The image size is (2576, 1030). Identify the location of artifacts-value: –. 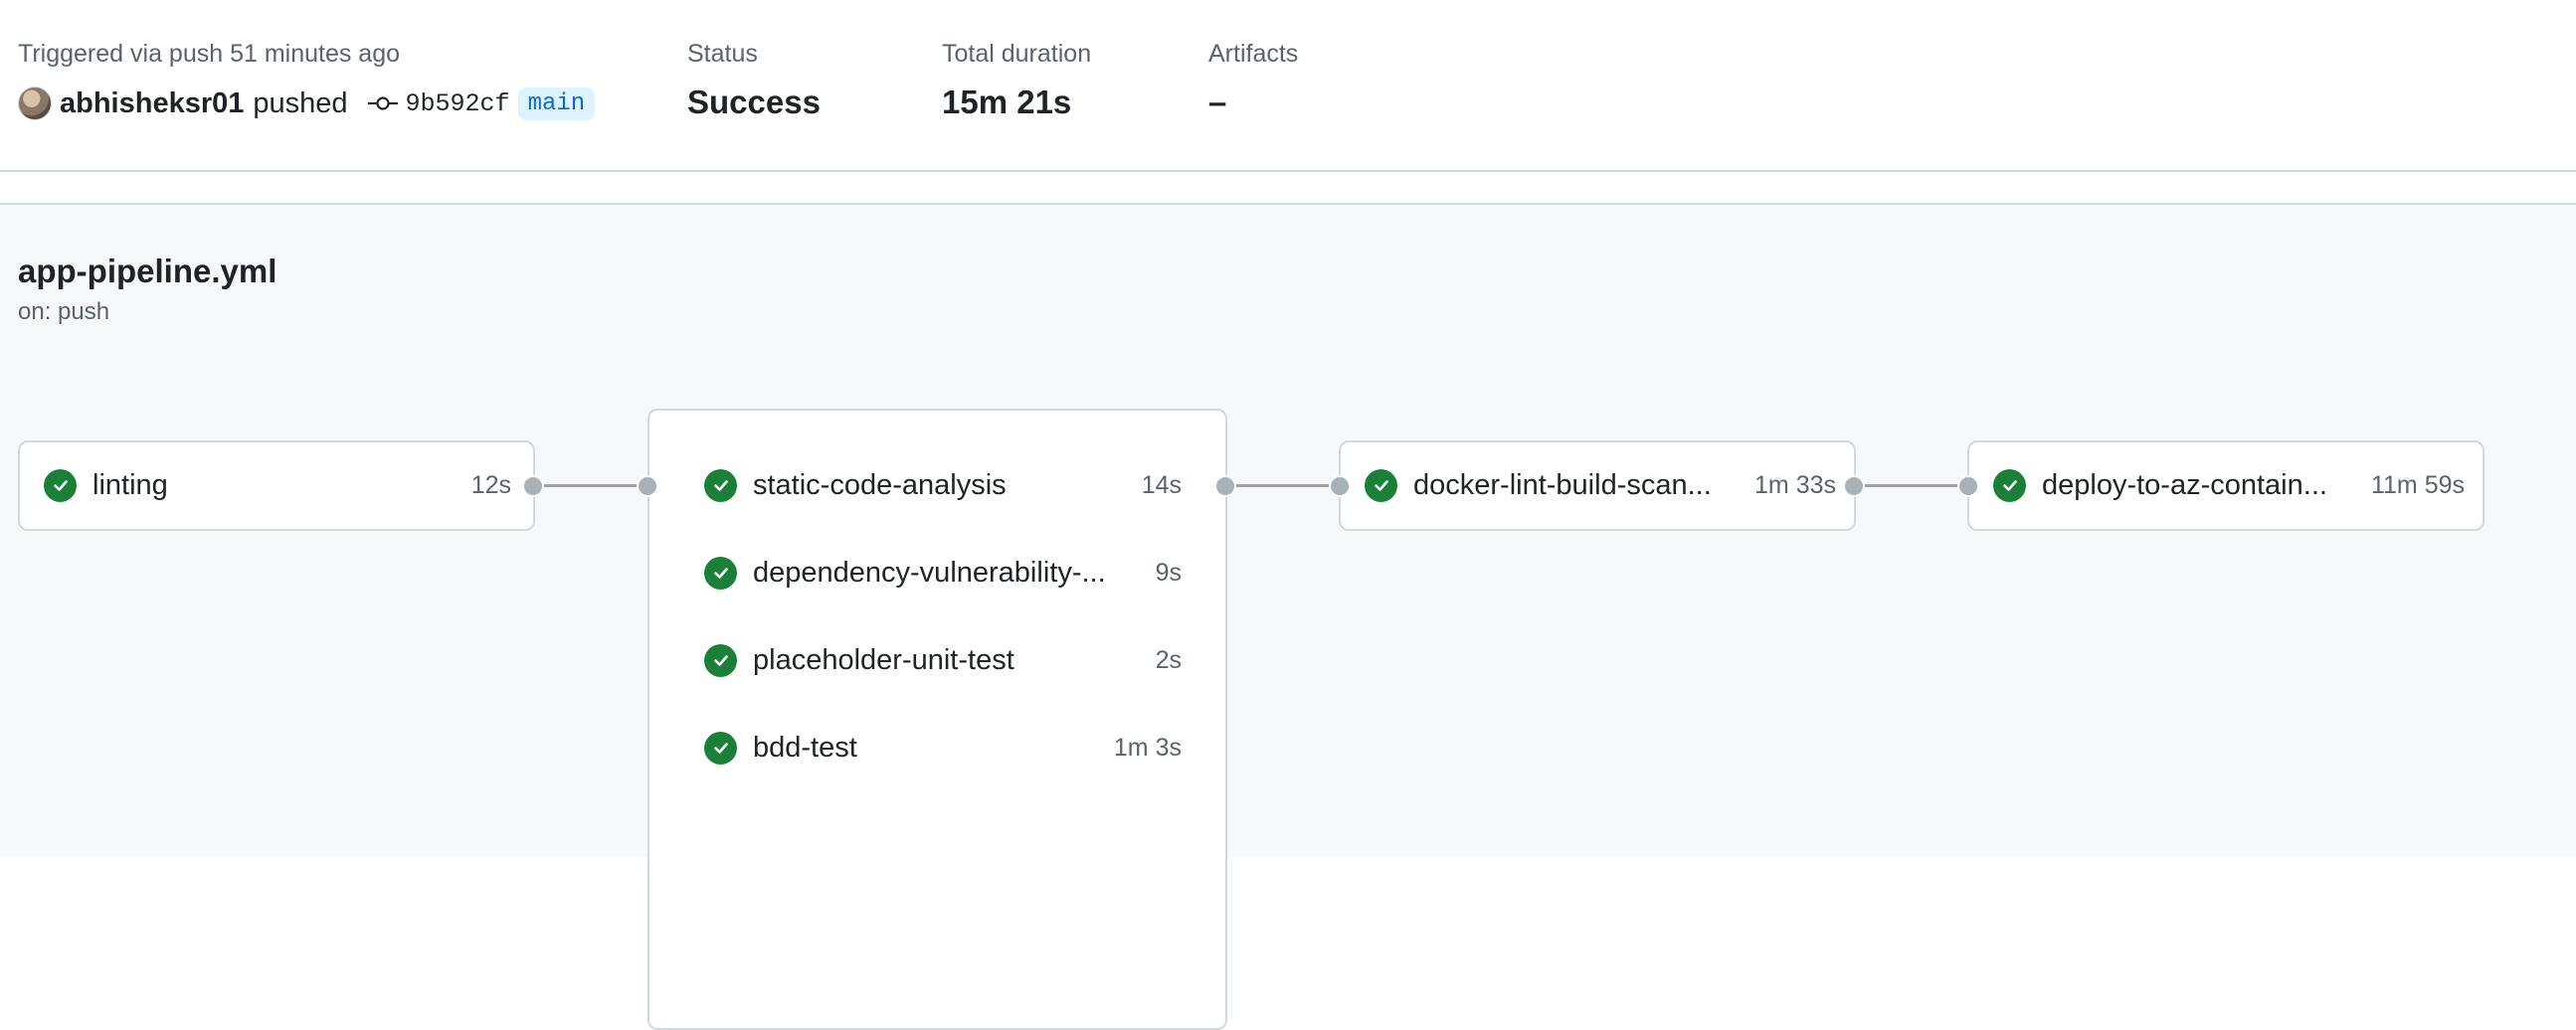
(1217, 102).